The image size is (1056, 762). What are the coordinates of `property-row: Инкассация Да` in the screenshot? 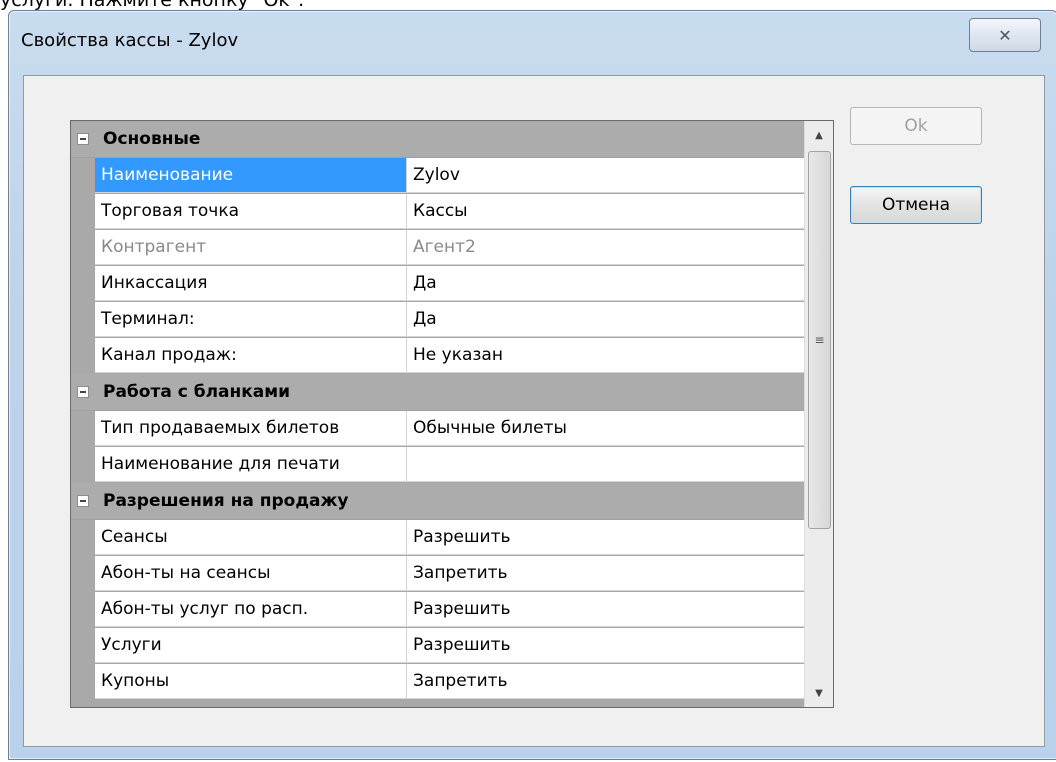 It's located at (438, 284).